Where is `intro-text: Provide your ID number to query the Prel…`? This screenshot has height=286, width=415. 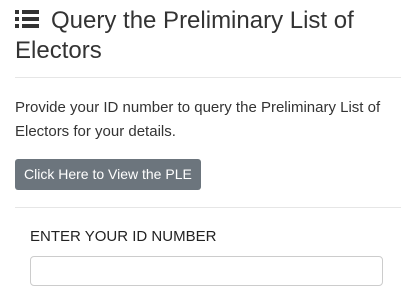 intro-text: Provide your ID number to query the Prel… is located at coordinates (198, 119).